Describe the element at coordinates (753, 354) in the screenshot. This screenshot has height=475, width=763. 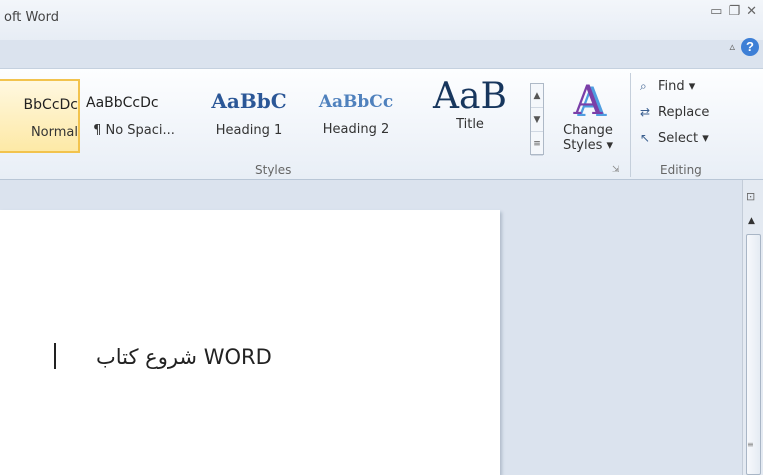
I see `scrollbar-thumb` at that location.